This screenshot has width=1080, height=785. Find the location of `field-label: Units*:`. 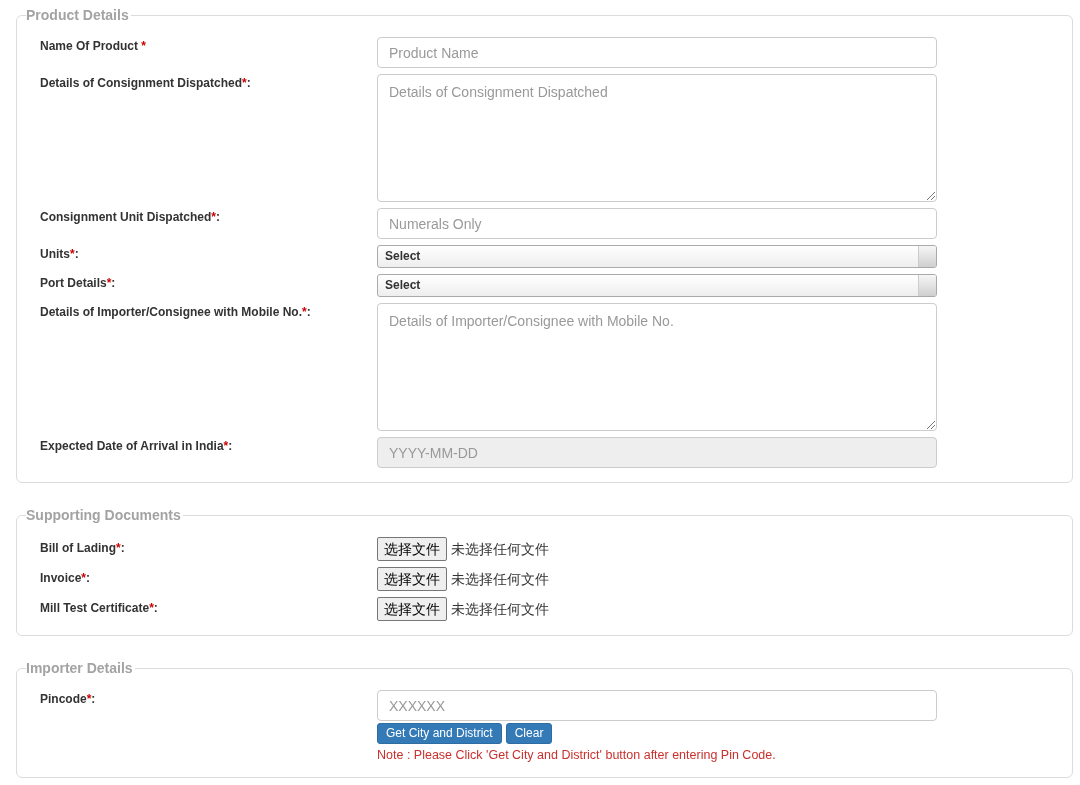

field-label: Units*: is located at coordinates (60, 254).